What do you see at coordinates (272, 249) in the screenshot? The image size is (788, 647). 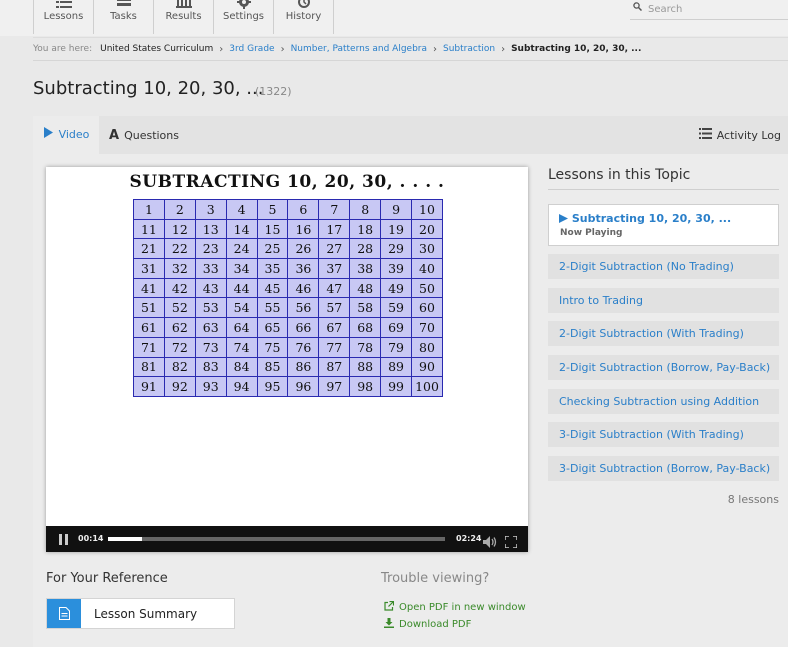 I see `grid-cell: 25` at bounding box center [272, 249].